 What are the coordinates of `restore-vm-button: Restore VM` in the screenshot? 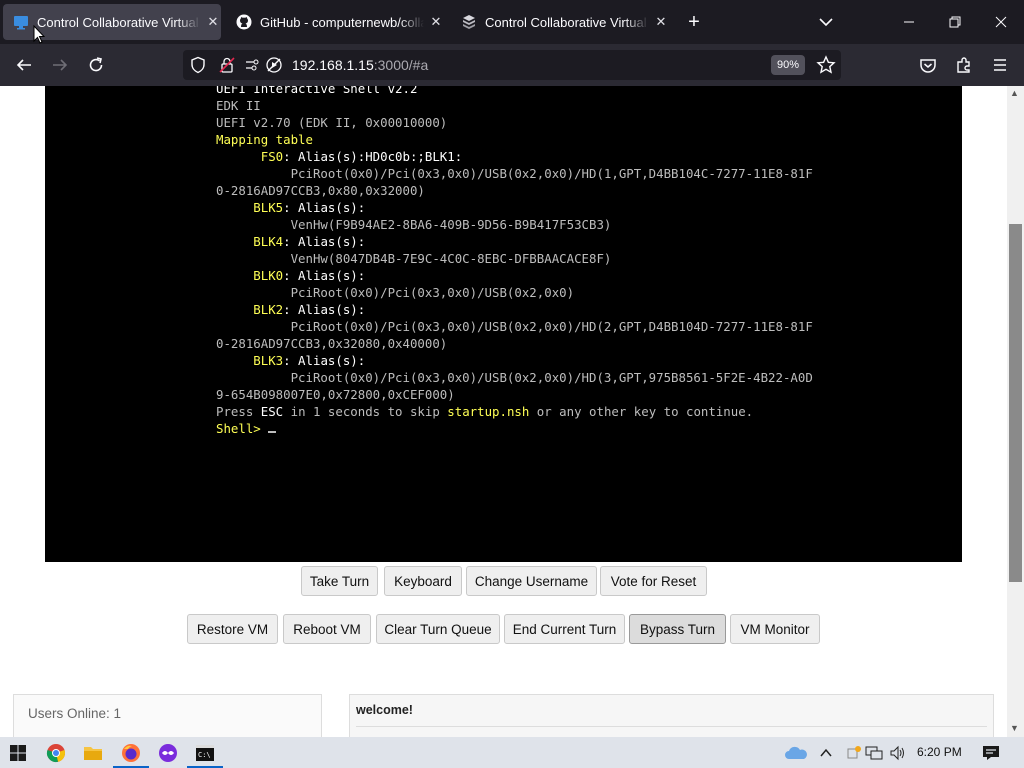 It's located at (232, 629).